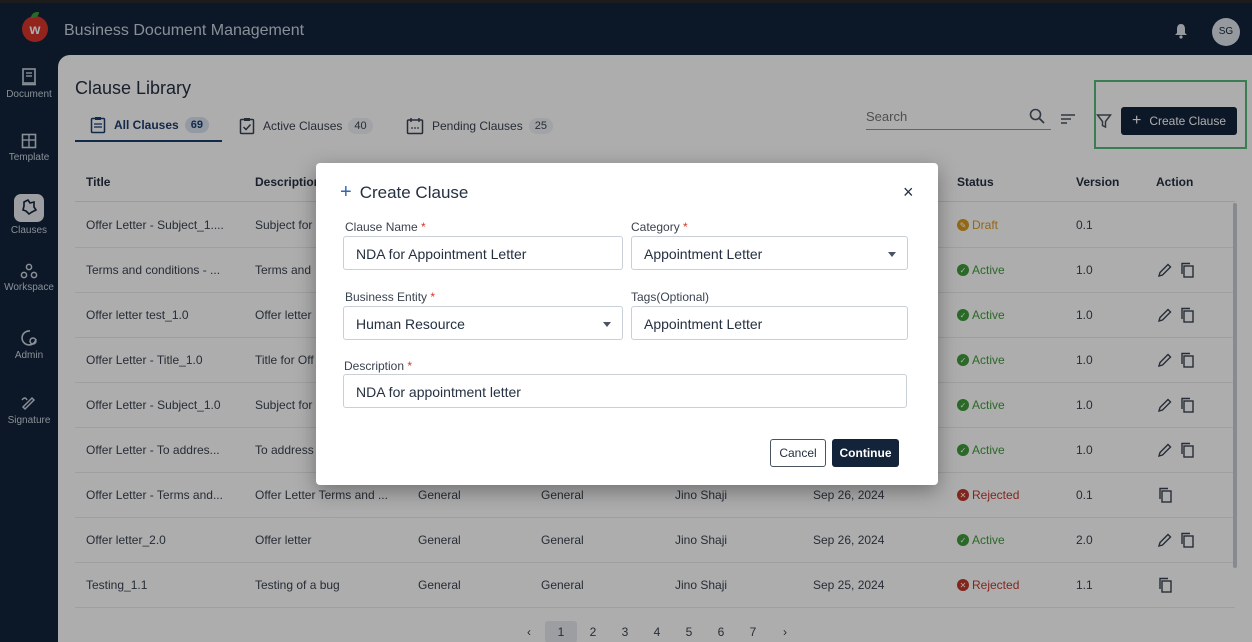 This screenshot has height=642, width=1252. Describe the element at coordinates (625, 391) in the screenshot. I see `description-input: NDA for appointment letter` at that location.